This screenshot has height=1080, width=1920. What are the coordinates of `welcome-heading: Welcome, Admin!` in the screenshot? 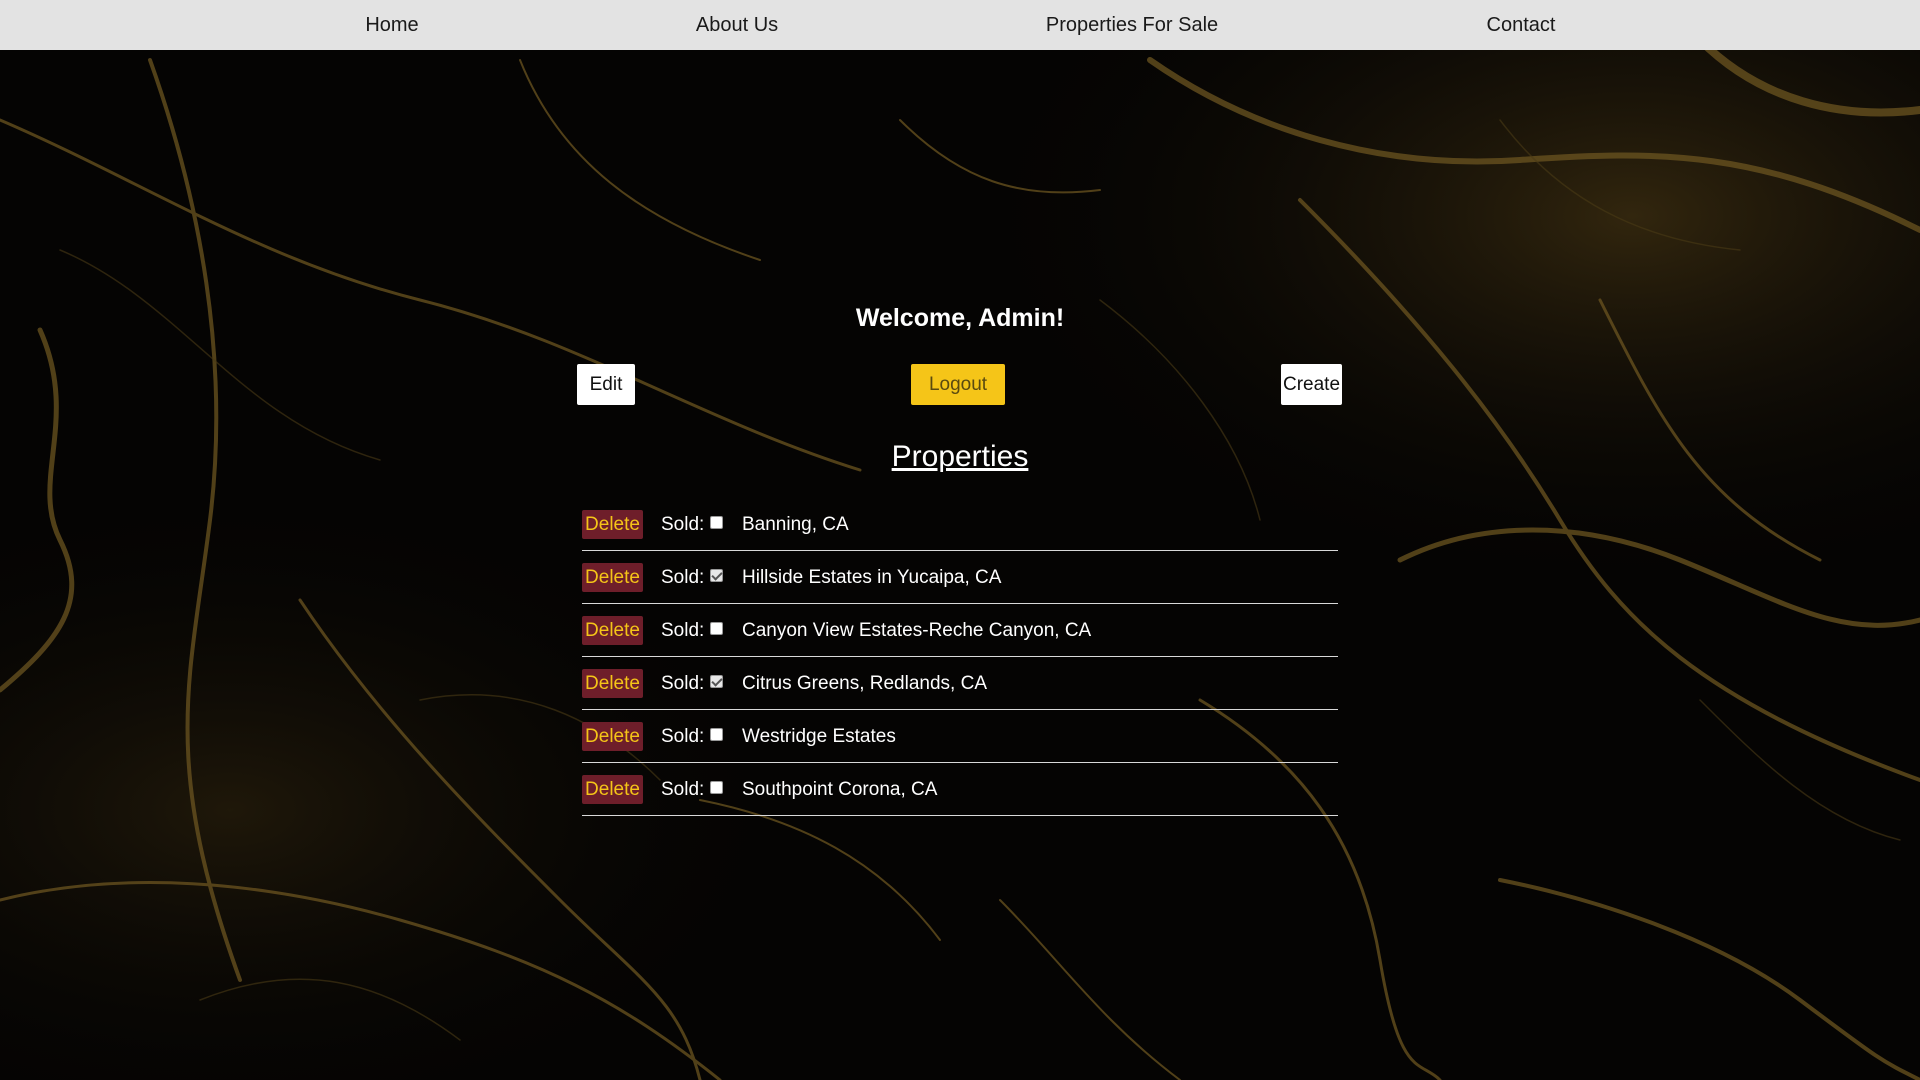 It's located at (960, 318).